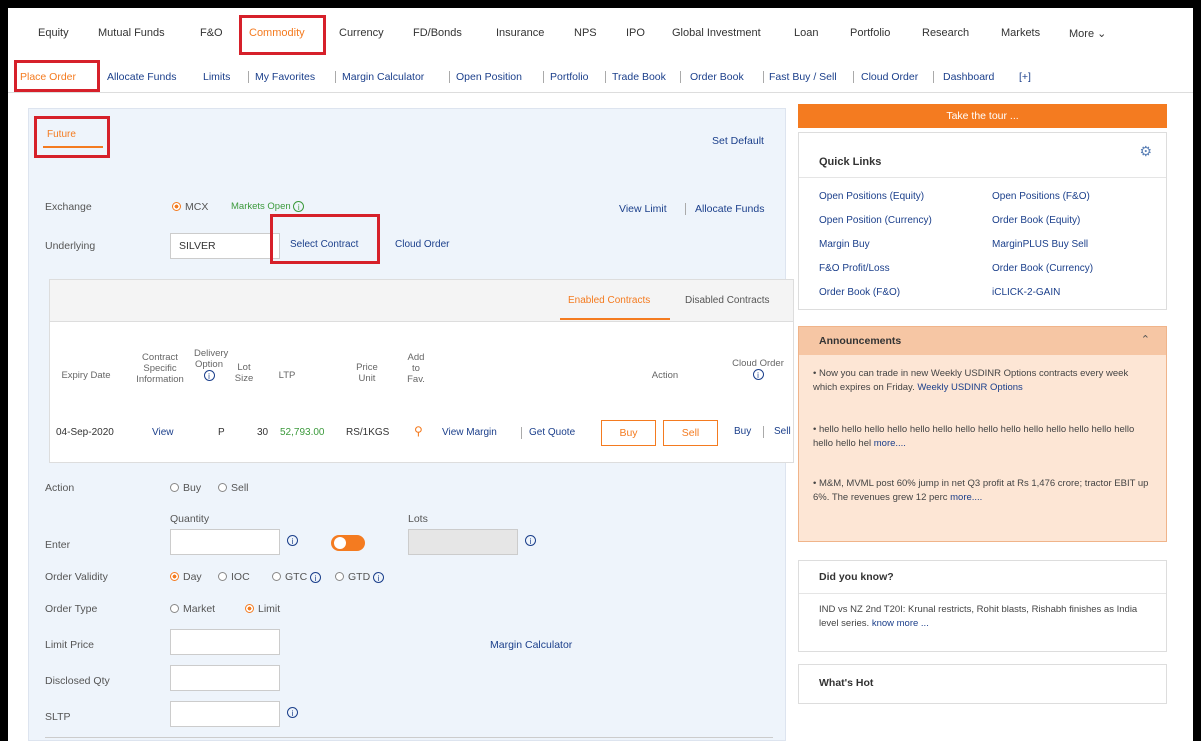 Image resolution: width=1201 pixels, height=741 pixels. What do you see at coordinates (585, 33) in the screenshot?
I see `topnav-nps: NPS` at bounding box center [585, 33].